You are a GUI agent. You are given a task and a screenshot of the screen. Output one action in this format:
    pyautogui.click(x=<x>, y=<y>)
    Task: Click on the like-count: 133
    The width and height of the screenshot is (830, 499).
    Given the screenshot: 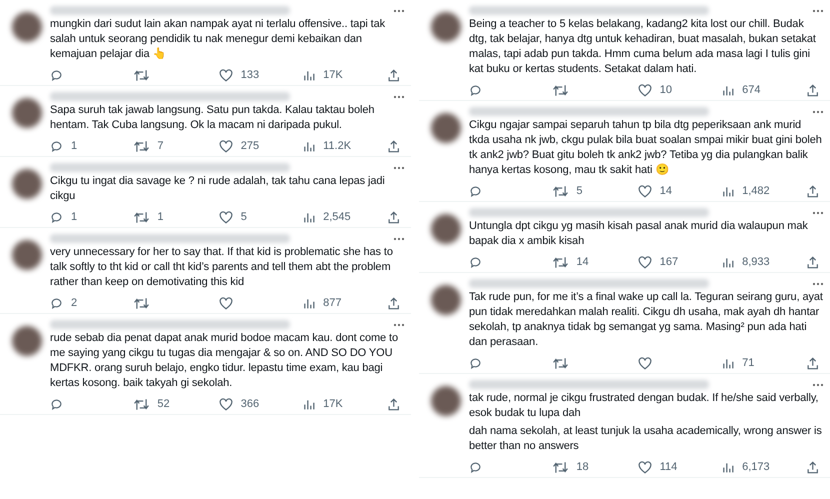 What is the action you would take?
    pyautogui.click(x=250, y=75)
    